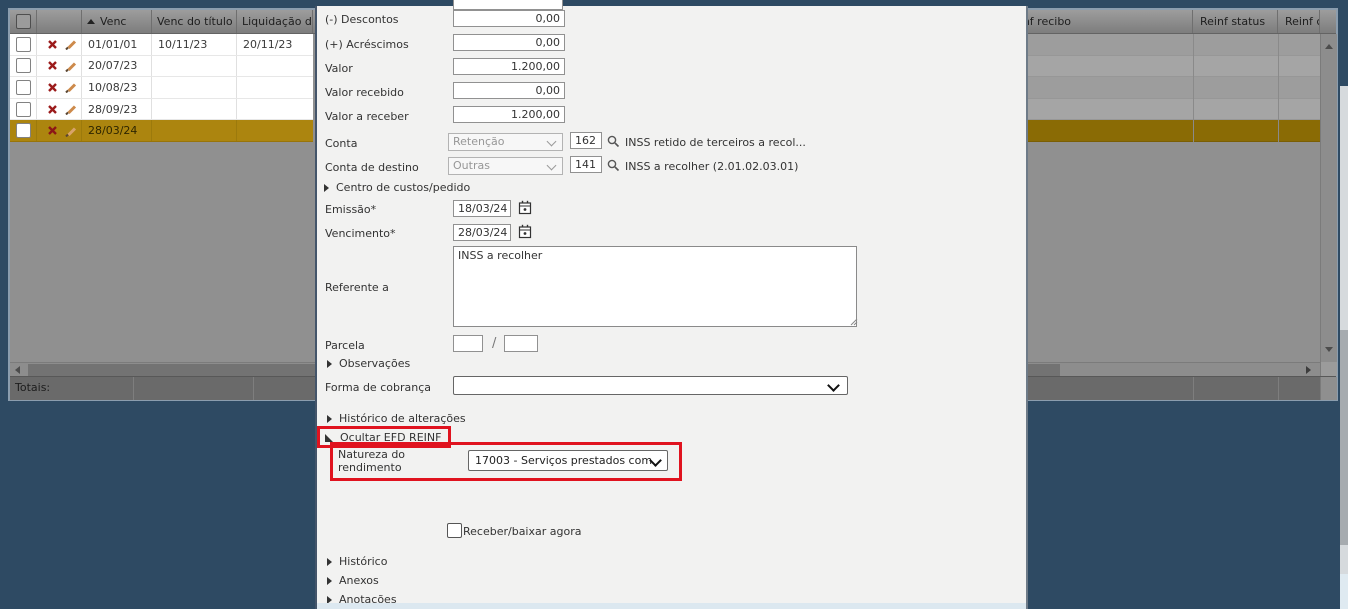  Describe the element at coordinates (505, 142) in the screenshot. I see `conta-tipo-select: Retenção` at that location.